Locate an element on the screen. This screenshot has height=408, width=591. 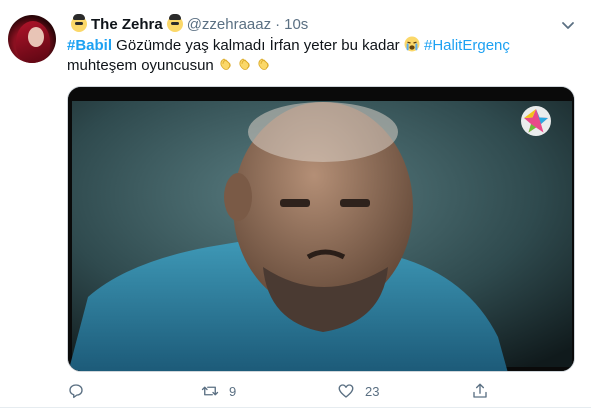
hashtag-babil: #Babil is located at coordinates (89, 45).